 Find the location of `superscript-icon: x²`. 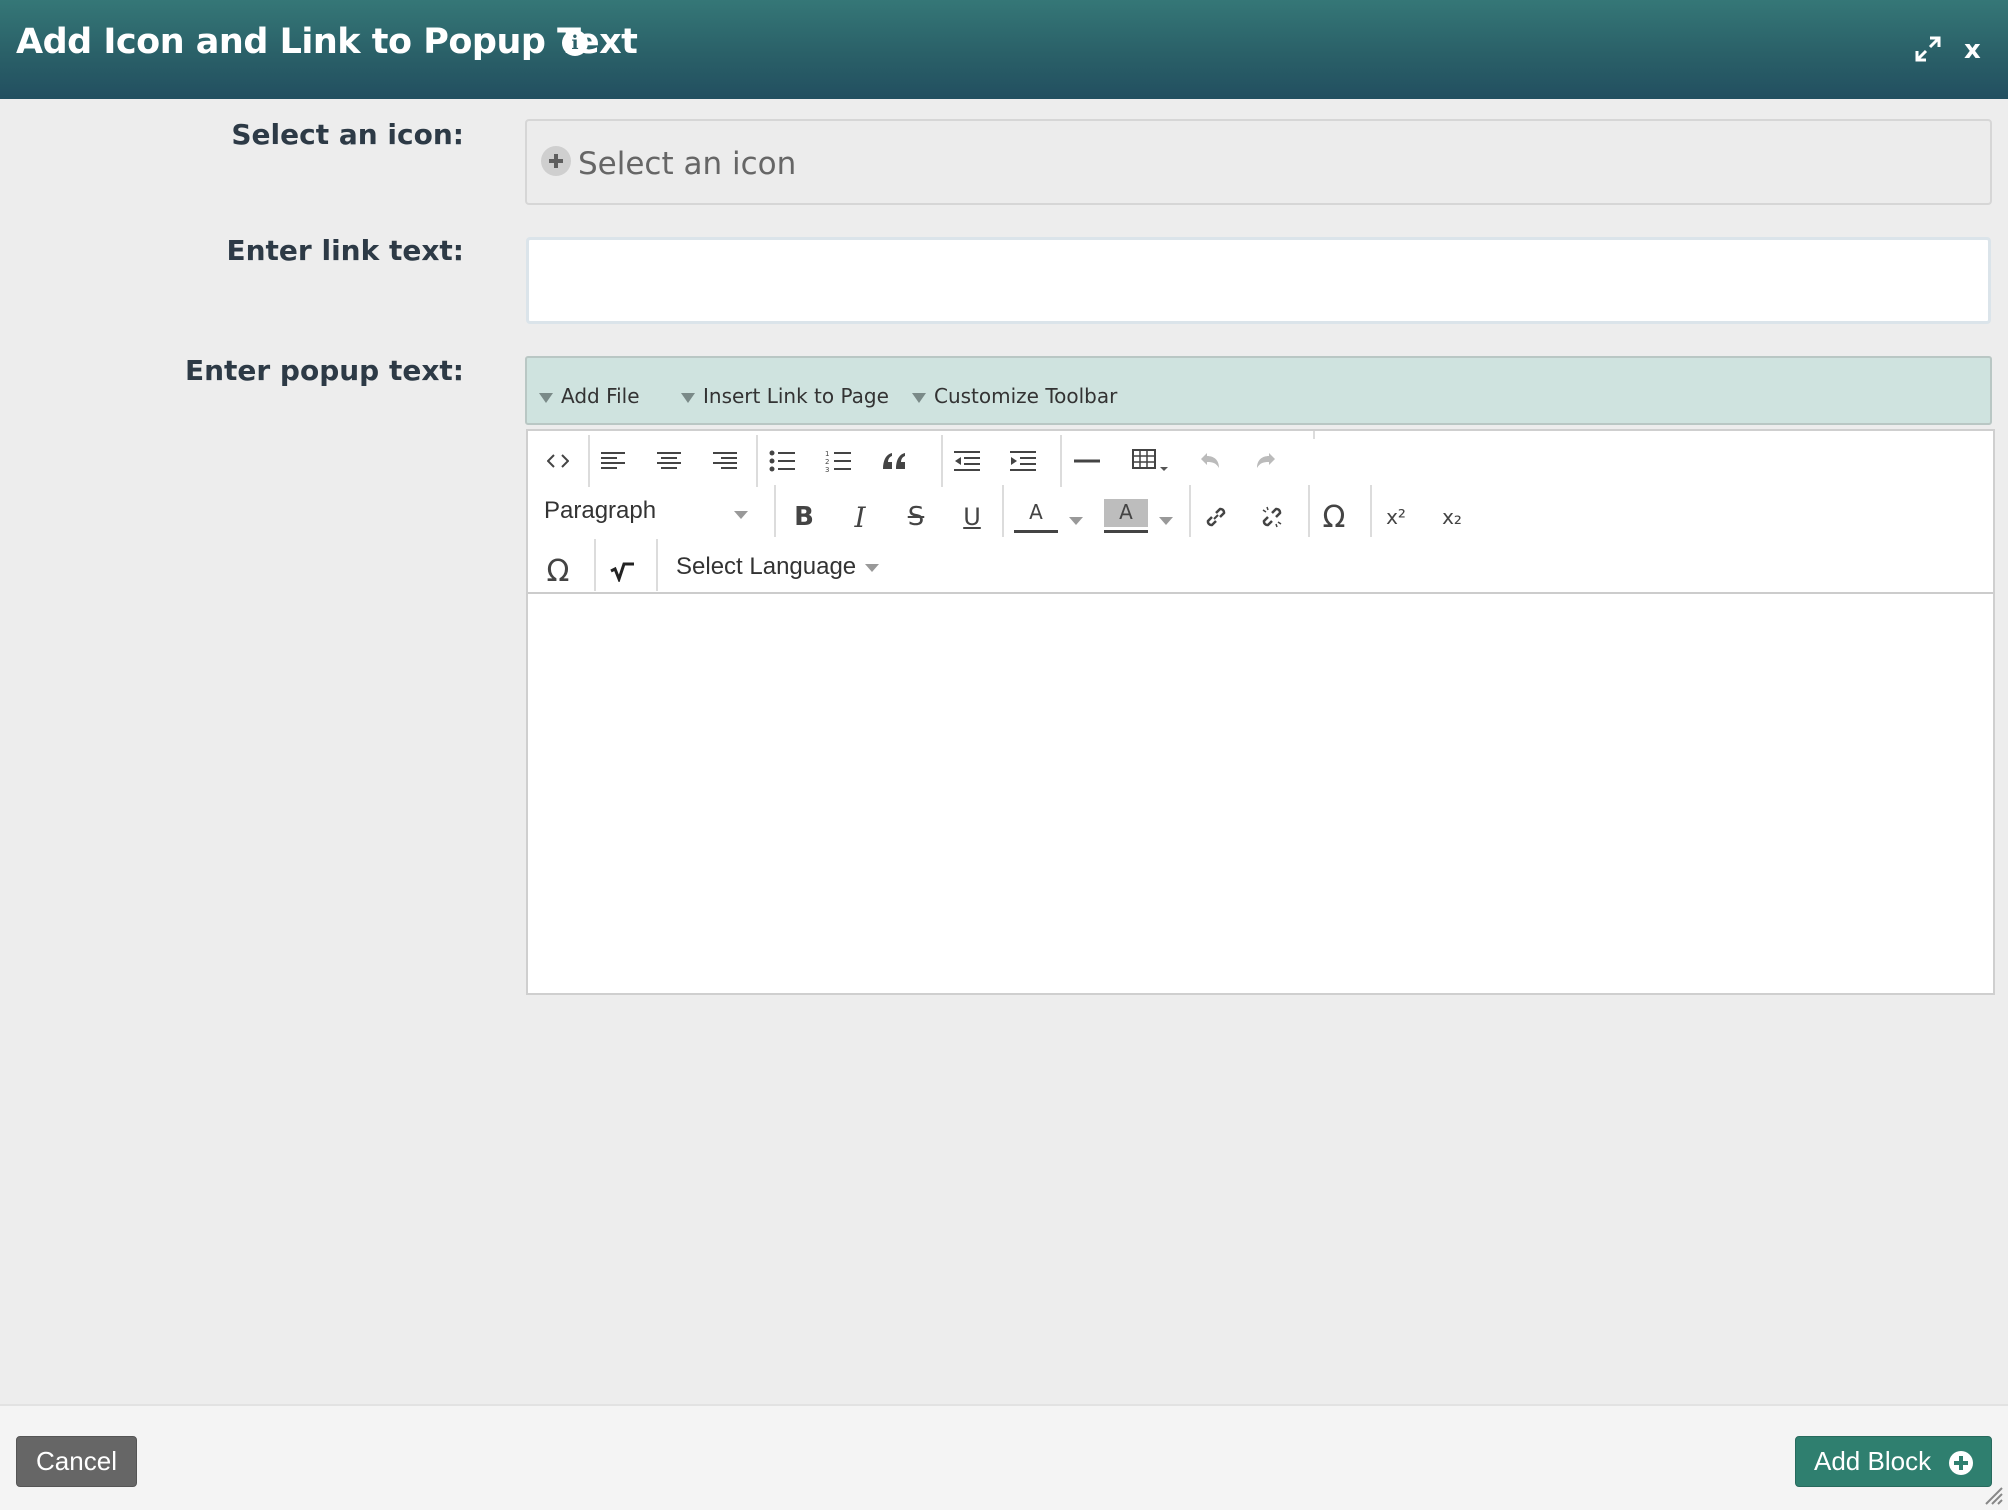

superscript-icon: x² is located at coordinates (1396, 517).